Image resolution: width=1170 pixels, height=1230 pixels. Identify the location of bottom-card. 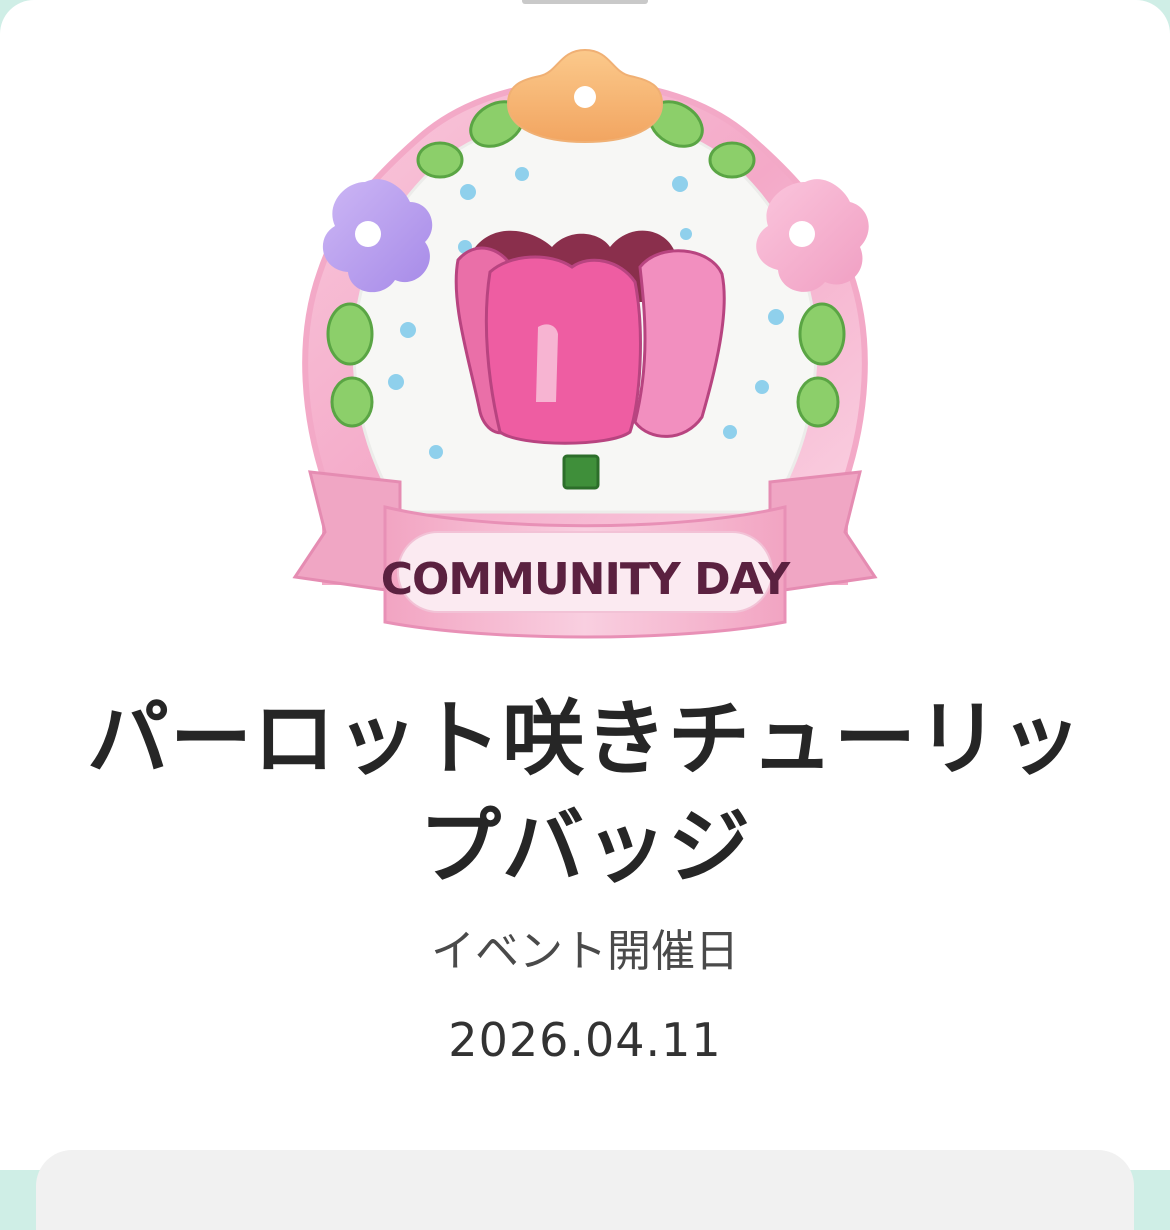
(585, 1190).